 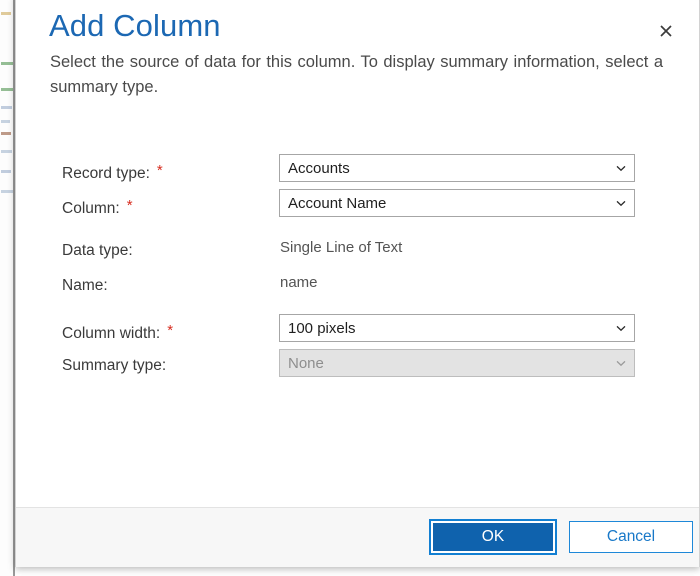 I want to click on dropdown-value: 100 pixels, so click(x=322, y=328).